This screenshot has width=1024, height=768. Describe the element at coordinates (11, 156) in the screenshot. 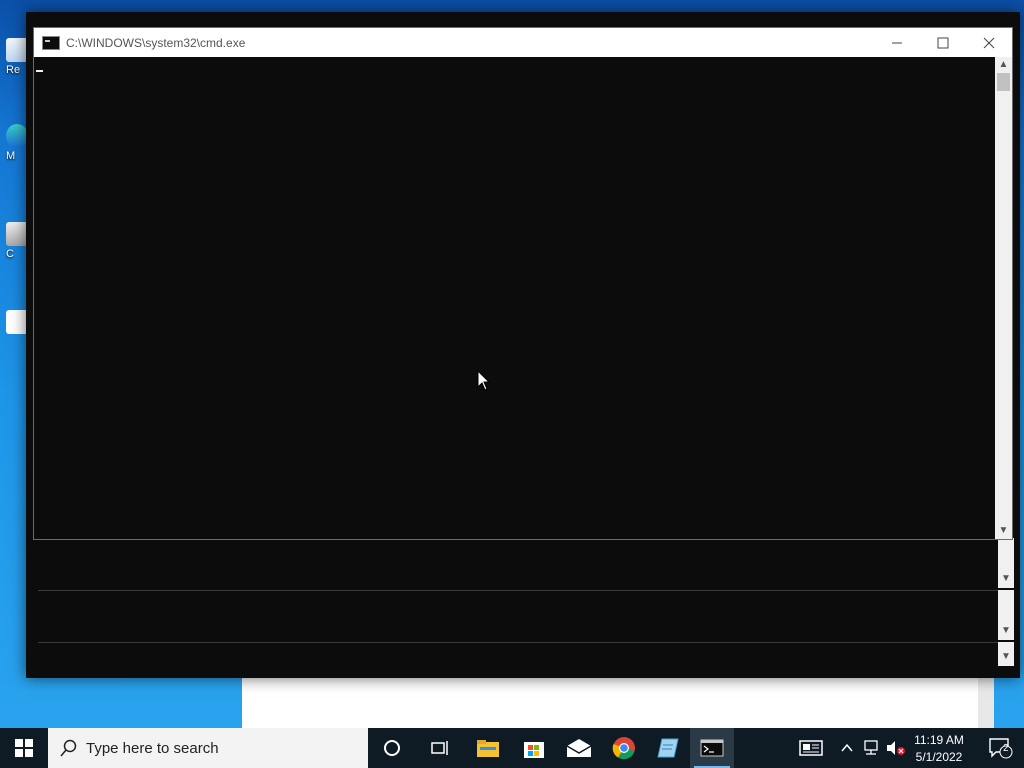

I see `desktop-icon-label: M` at that location.